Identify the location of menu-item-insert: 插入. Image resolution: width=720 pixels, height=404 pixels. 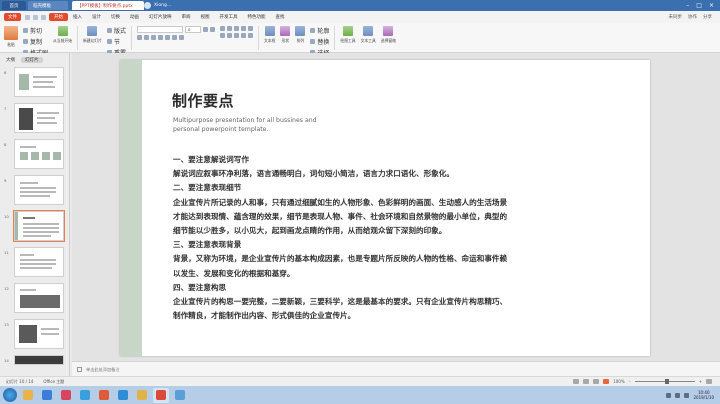
(77, 17).